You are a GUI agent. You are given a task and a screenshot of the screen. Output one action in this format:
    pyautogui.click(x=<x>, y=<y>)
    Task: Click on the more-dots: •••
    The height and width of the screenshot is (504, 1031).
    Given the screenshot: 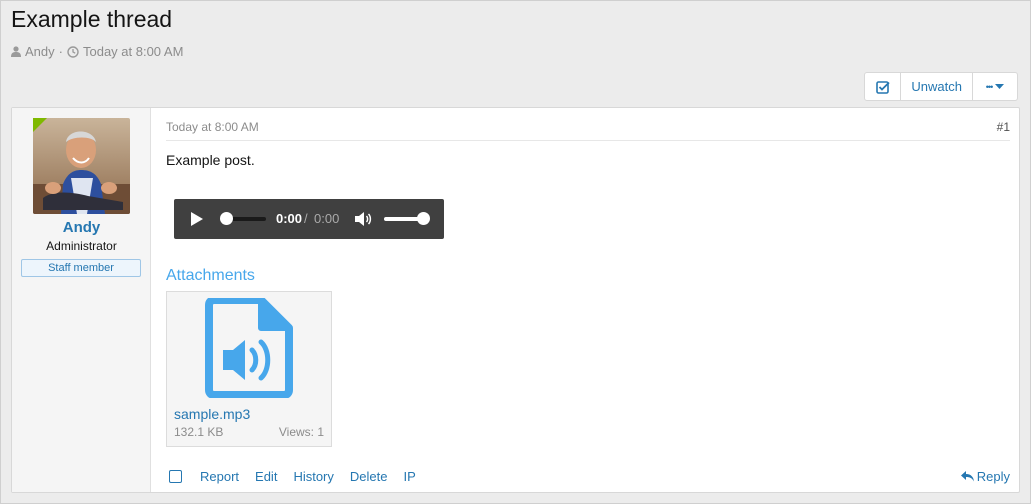 What is the action you would take?
    pyautogui.click(x=989, y=86)
    